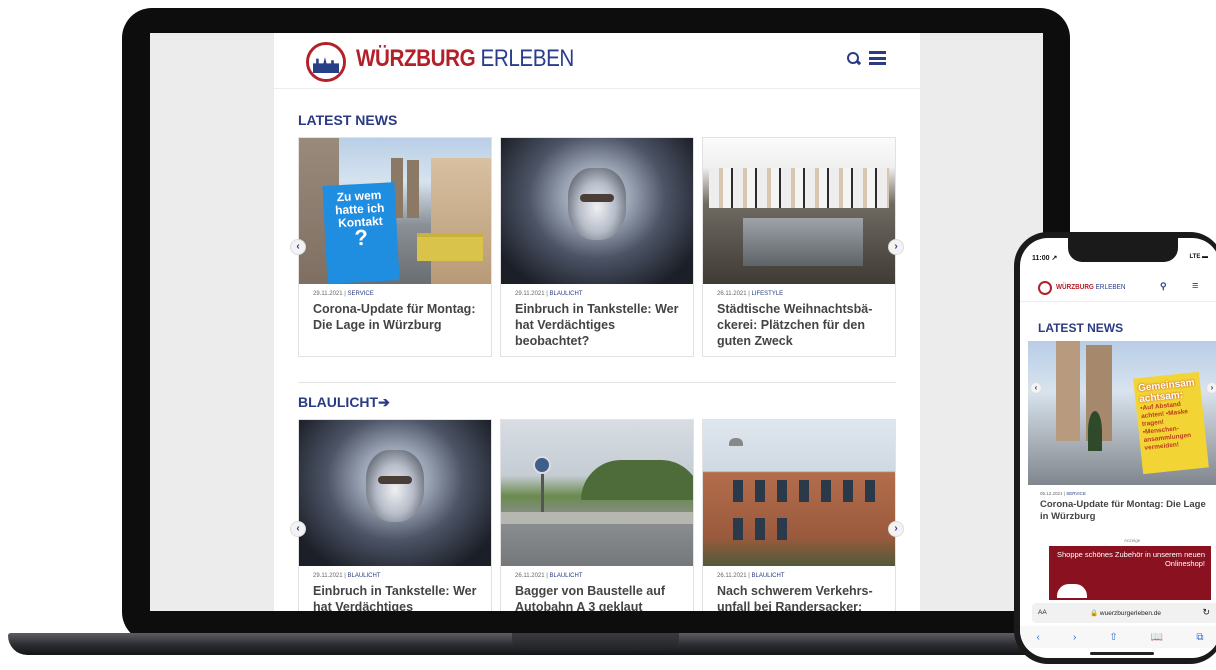 This screenshot has width=1216, height=670. I want to click on latest-news-heading: LATEST NEWS, so click(348, 120).